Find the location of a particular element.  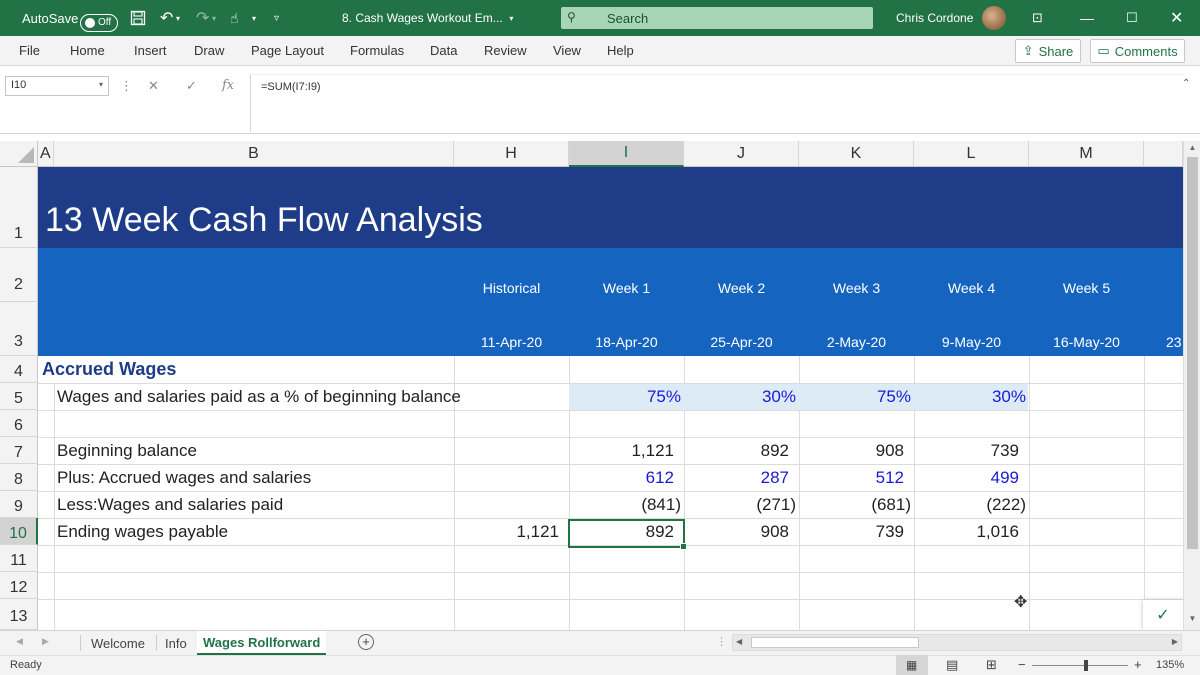

vertical-scroll-thumb is located at coordinates (1192, 353).